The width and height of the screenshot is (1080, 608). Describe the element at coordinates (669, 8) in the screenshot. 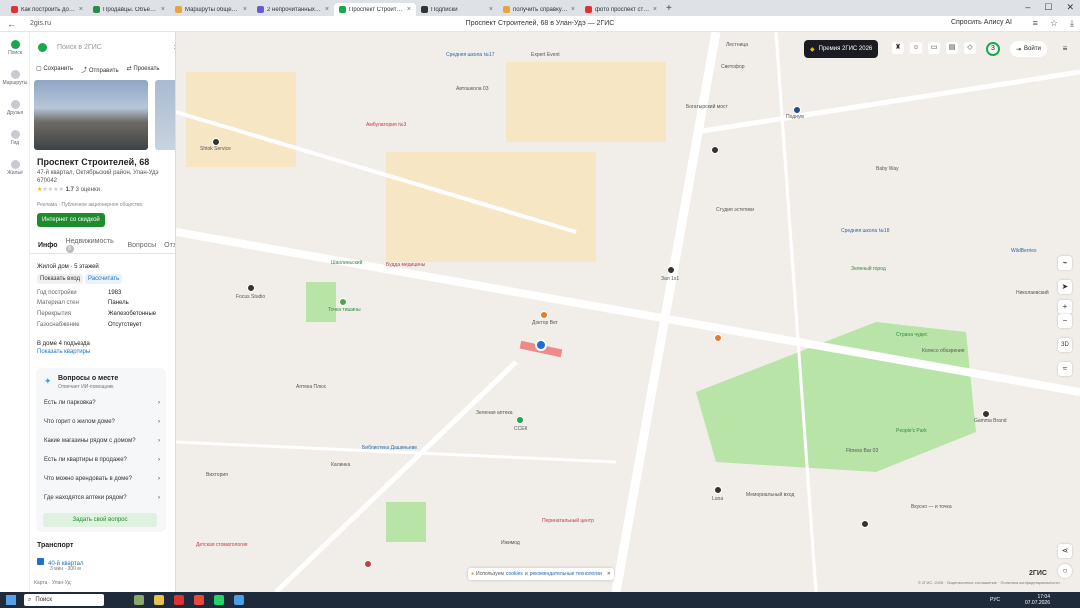

I see `new-tab-icon: +` at that location.